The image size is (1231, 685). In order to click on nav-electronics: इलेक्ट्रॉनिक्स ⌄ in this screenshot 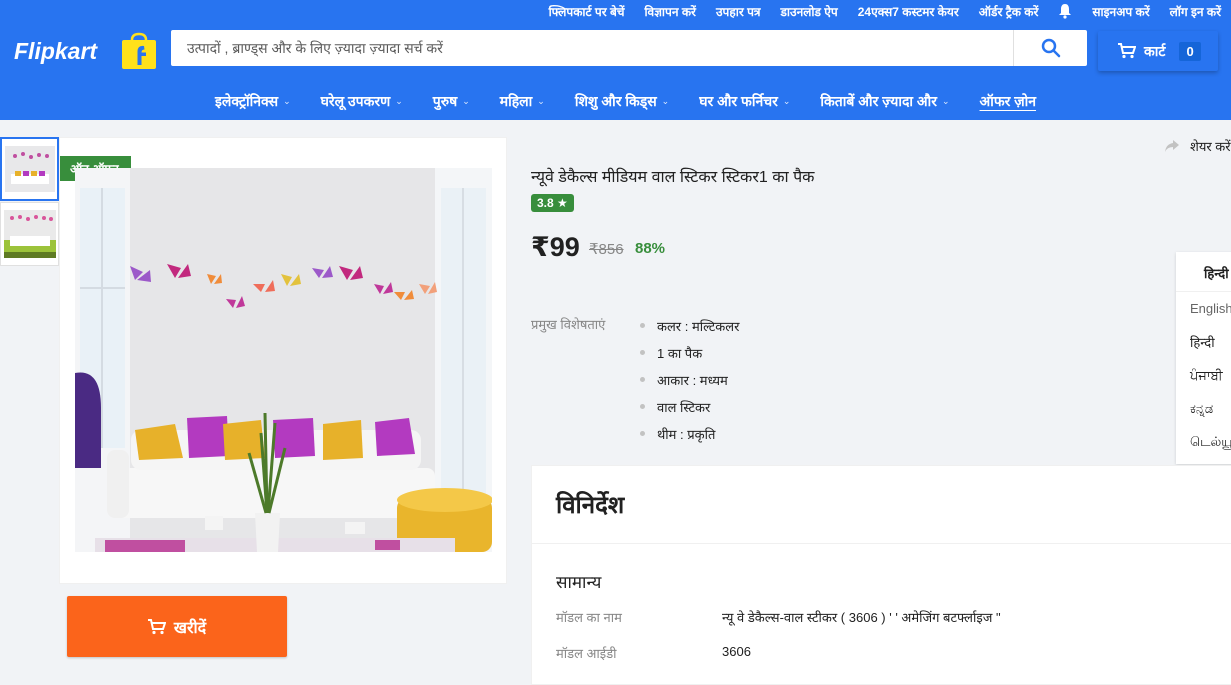, I will do `click(253, 101)`.